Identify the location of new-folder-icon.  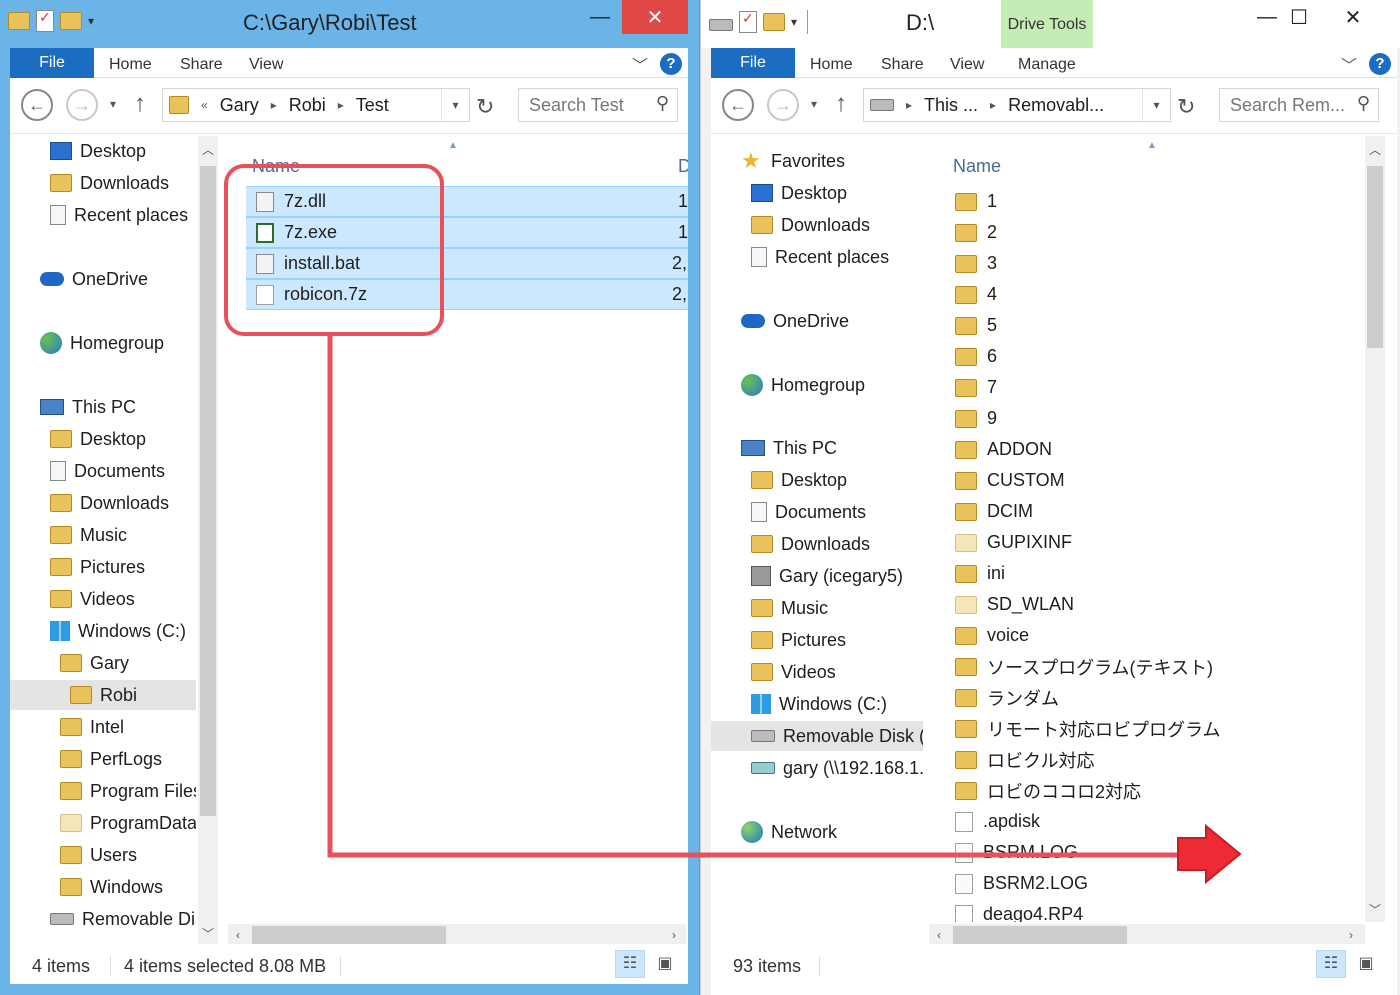
(71, 21).